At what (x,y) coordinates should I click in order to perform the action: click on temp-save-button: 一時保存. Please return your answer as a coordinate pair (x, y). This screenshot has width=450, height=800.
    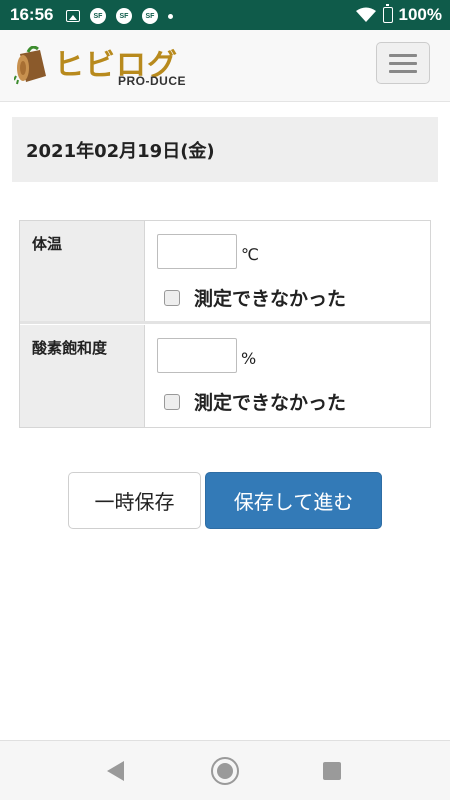
    Looking at the image, I should click on (134, 500).